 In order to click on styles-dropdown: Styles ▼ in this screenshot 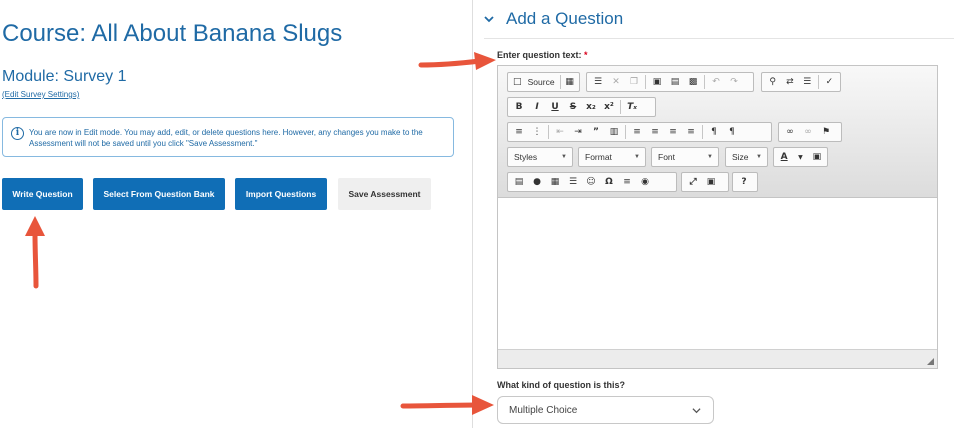, I will do `click(540, 157)`.